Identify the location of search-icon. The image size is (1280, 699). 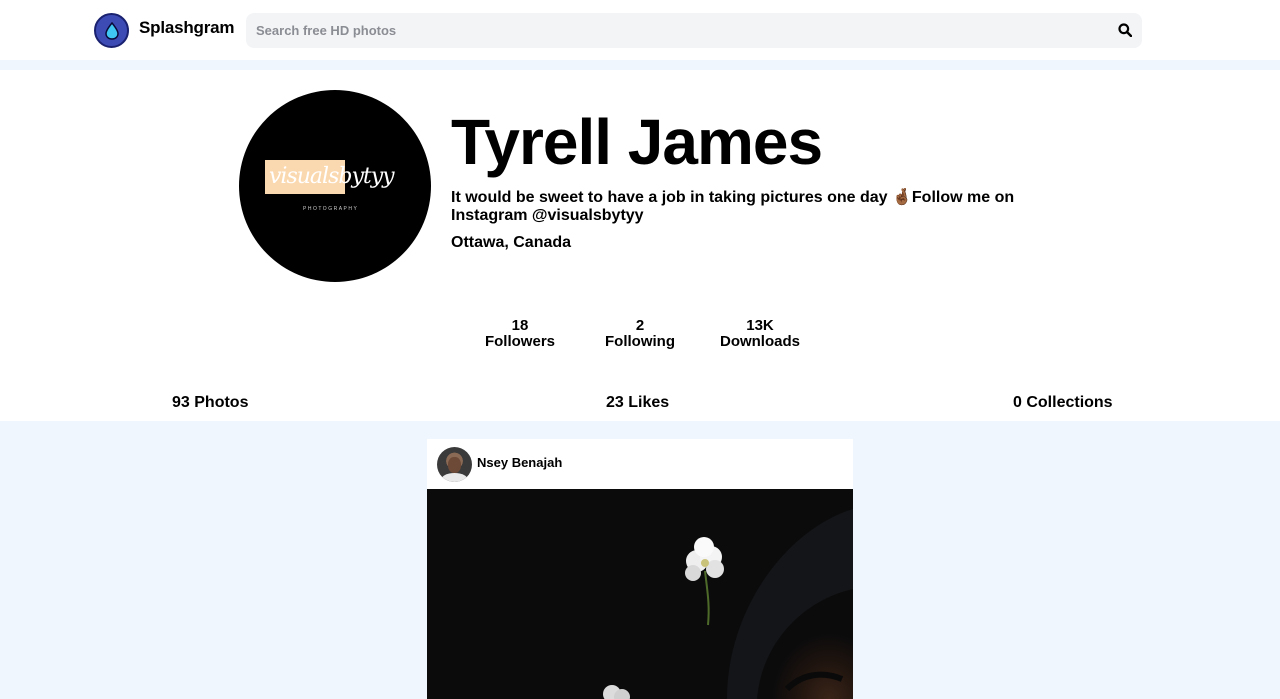
(1125, 30).